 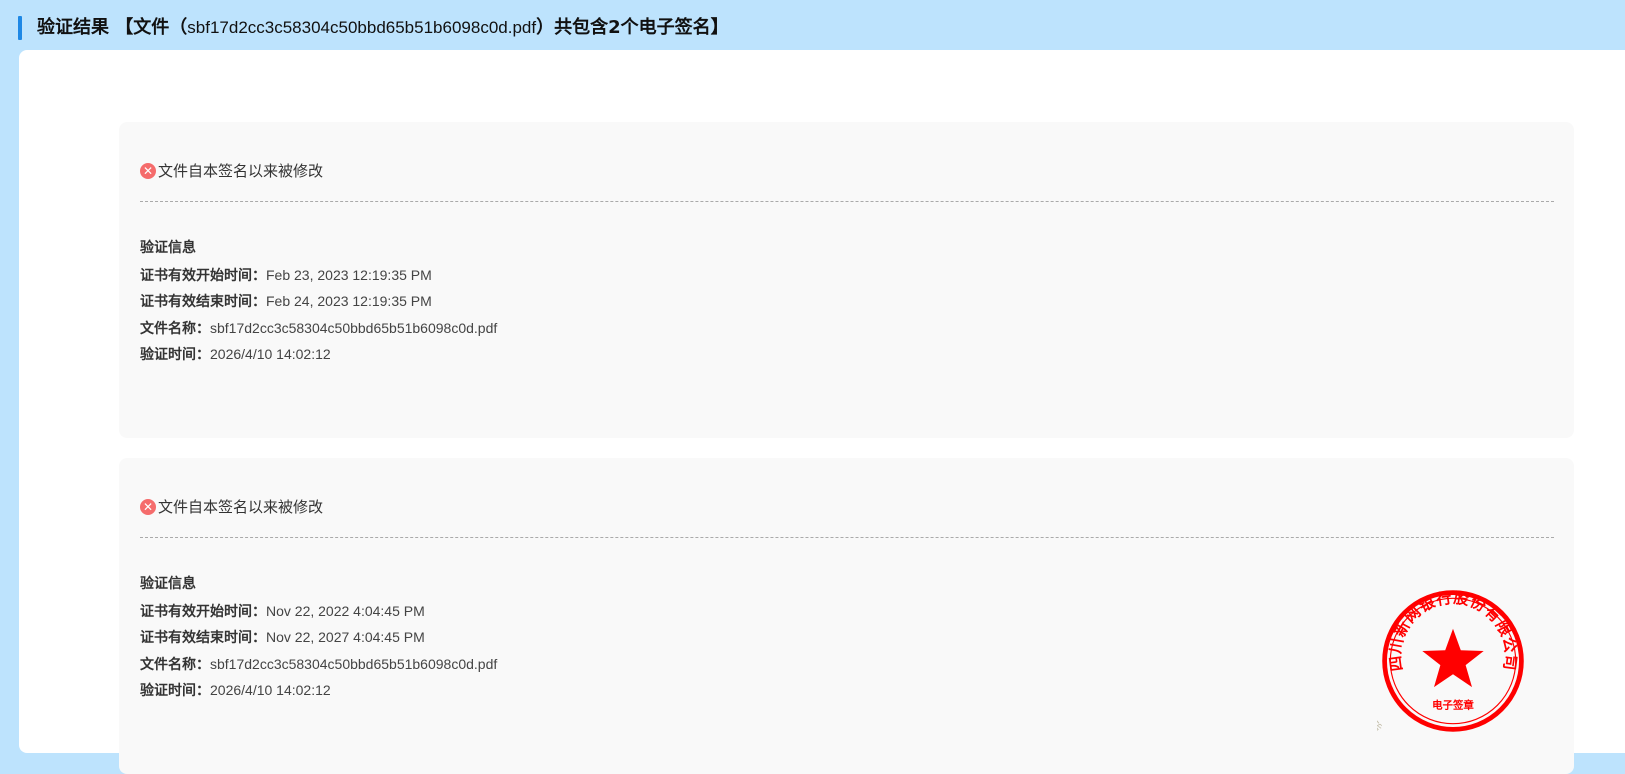 What do you see at coordinates (349, 301) in the screenshot?
I see `info-value: Feb 24, 2023 12:19:35 PM` at bounding box center [349, 301].